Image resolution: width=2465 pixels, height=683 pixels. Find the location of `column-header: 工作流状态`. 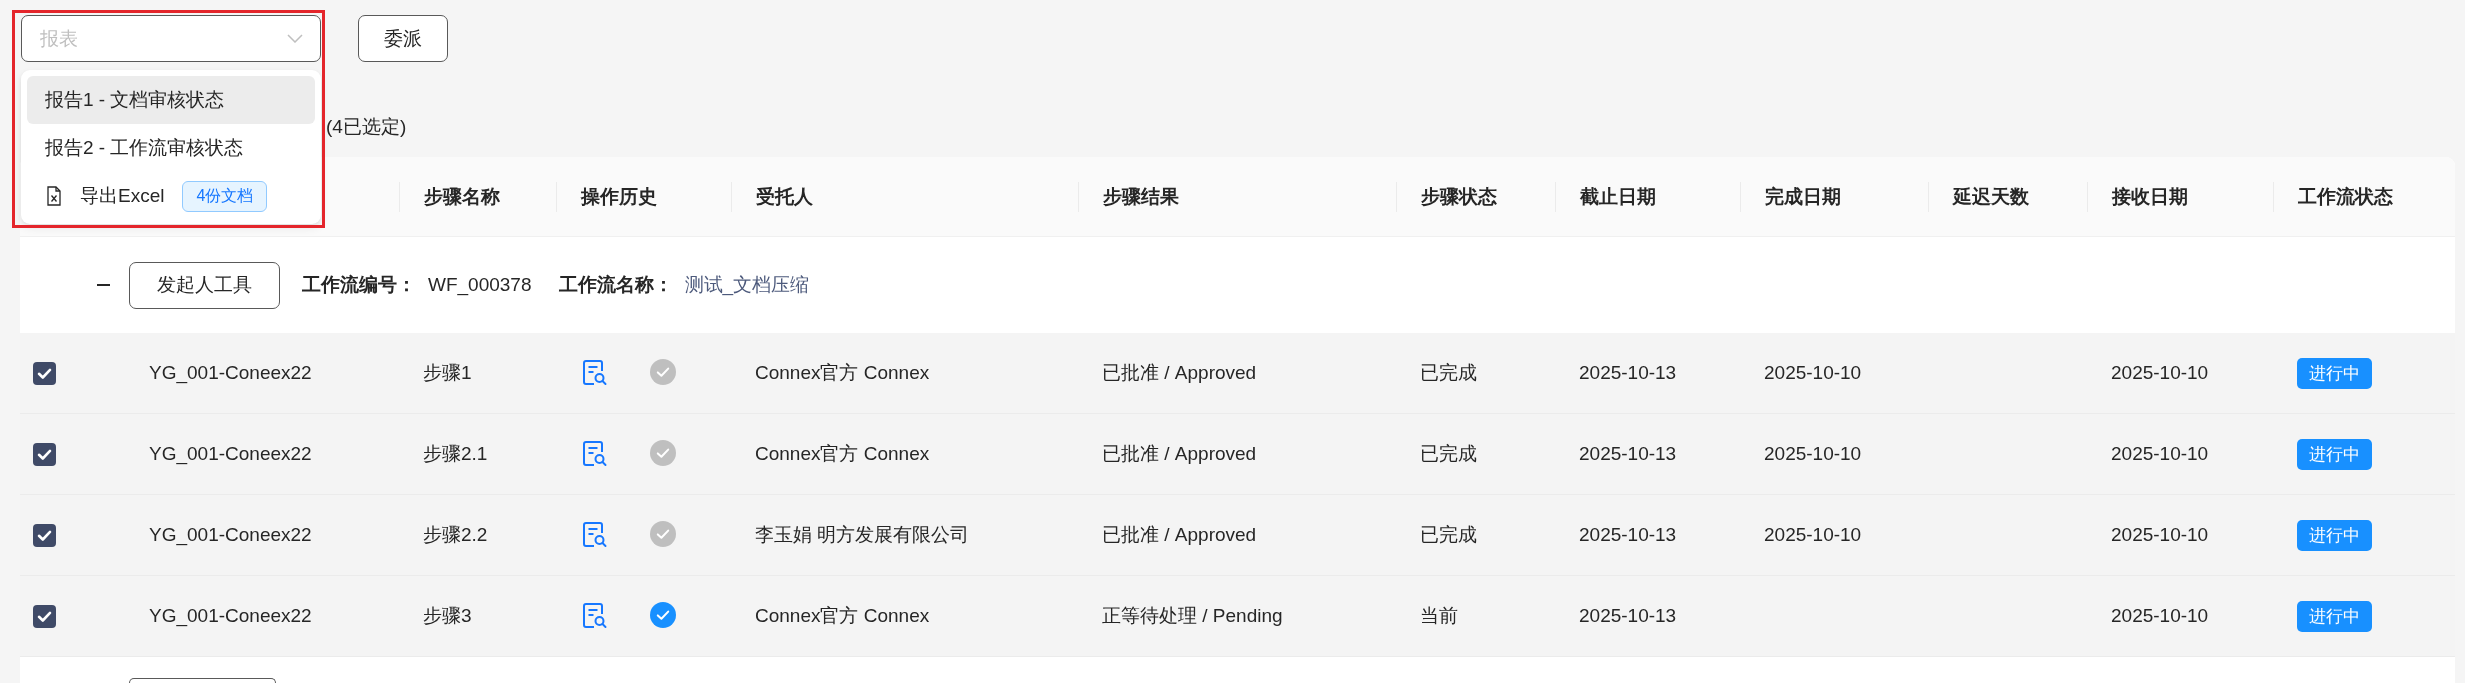

column-header: 工作流状态 is located at coordinates (2364, 196).